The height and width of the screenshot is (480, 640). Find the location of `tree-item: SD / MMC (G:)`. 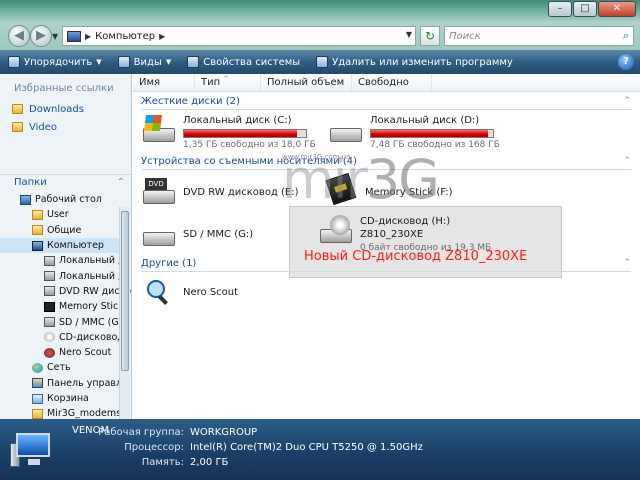

tree-item: SD / MMC (G:) is located at coordinates (63, 321).